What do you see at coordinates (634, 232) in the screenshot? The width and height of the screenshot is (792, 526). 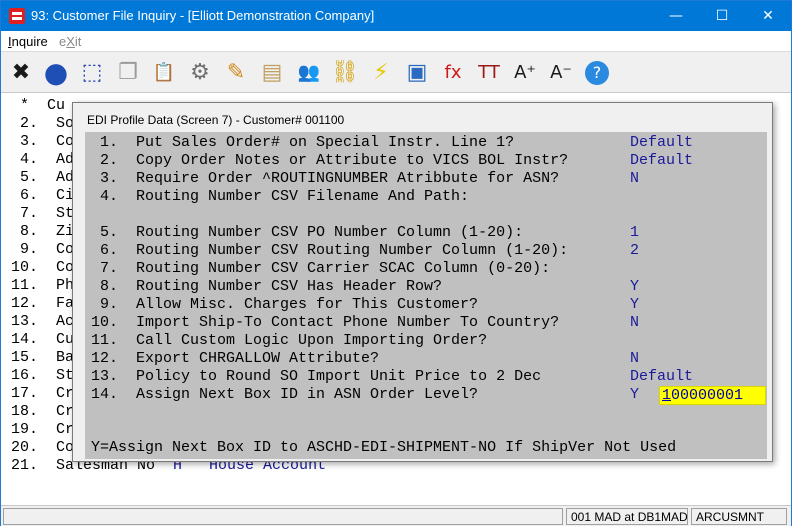 I see `edi-option-value: 1` at bounding box center [634, 232].